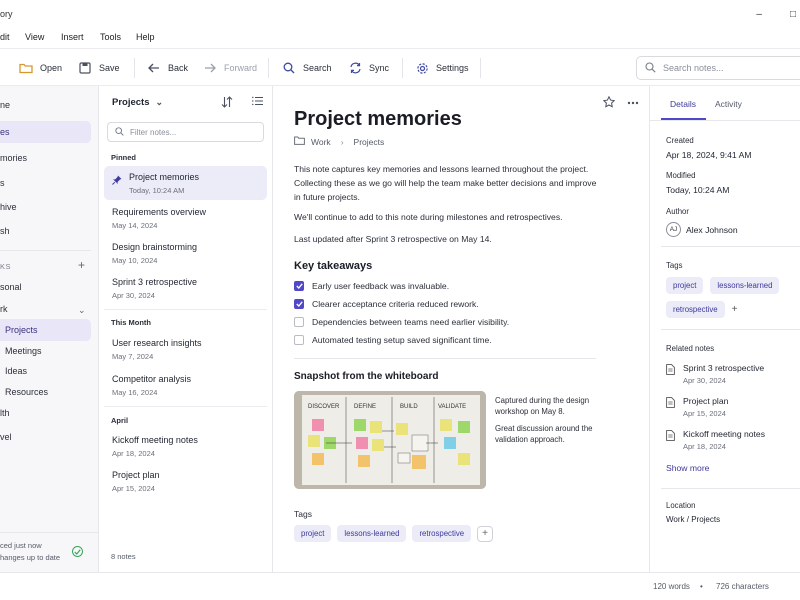 The width and height of the screenshot is (800, 600). Describe the element at coordinates (366, 376) in the screenshot. I see `snapshot-heading: Snapshot from the whiteboard` at that location.